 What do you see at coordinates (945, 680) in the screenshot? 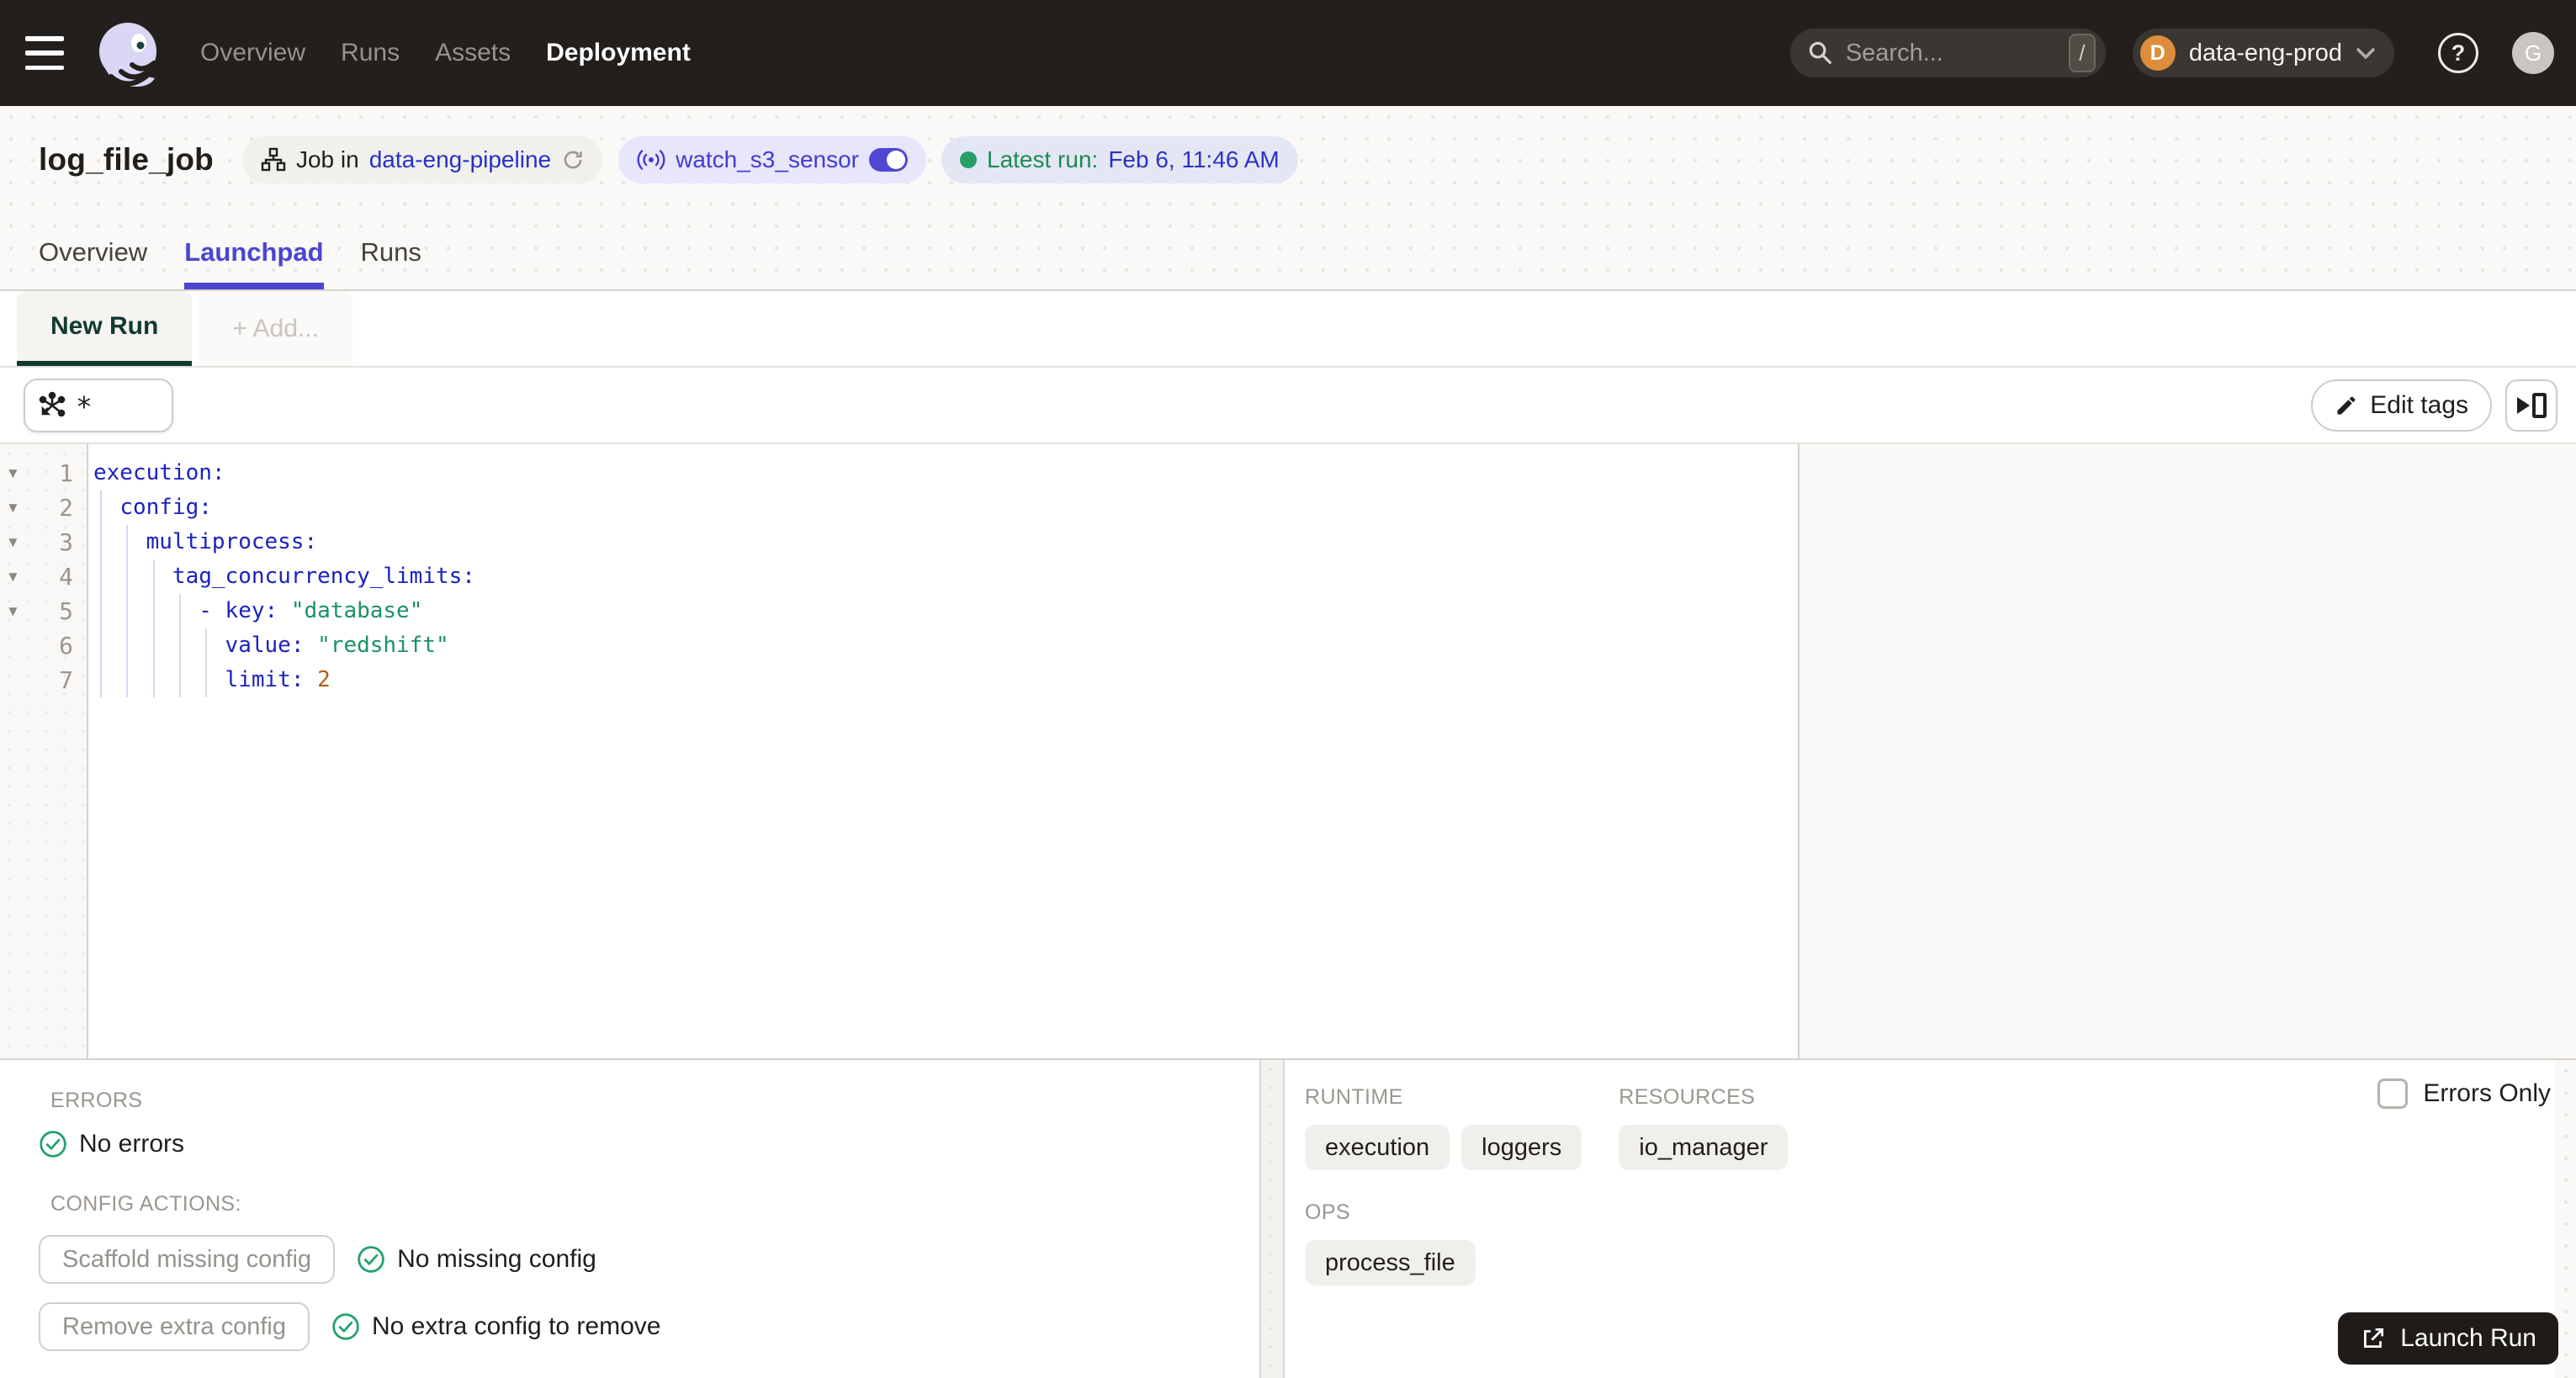
I see `code-line: limit: 2` at bounding box center [945, 680].